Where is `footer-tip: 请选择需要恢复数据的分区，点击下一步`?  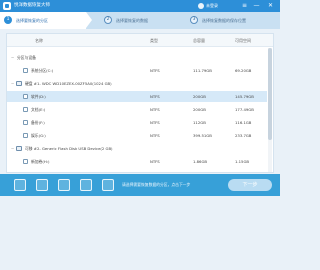
footer-tip: 请选择需要恢复数据的分区，点击下一步 is located at coordinates (156, 184).